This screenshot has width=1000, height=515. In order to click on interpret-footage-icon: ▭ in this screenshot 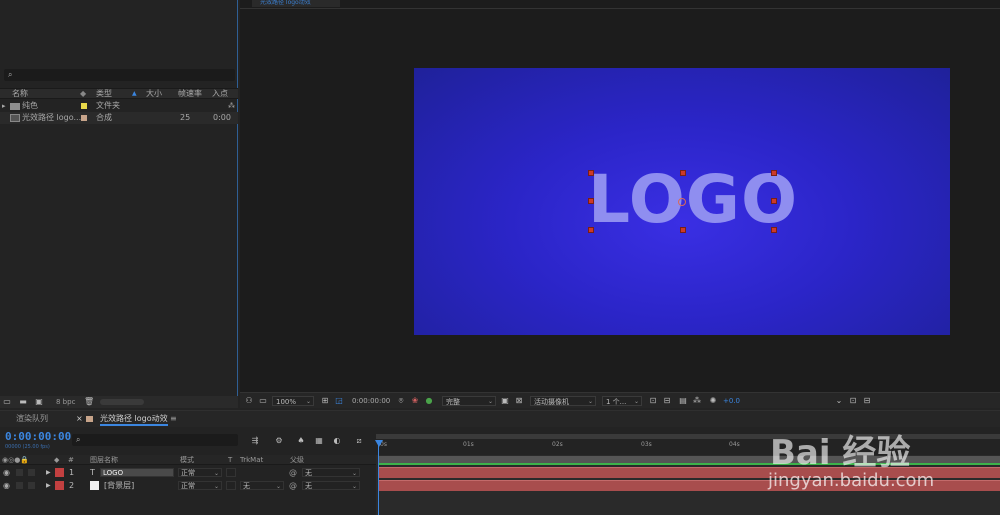, I will do `click(7, 402)`.